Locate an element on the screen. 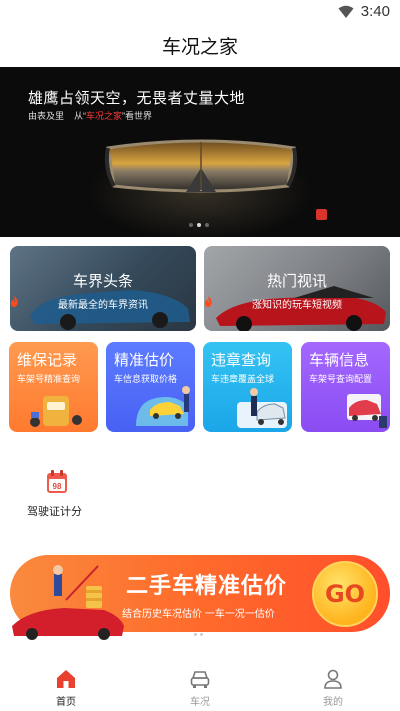 Image resolution: width=400 pixels, height=711 pixels. banner-pagination is located at coordinates (199, 225).